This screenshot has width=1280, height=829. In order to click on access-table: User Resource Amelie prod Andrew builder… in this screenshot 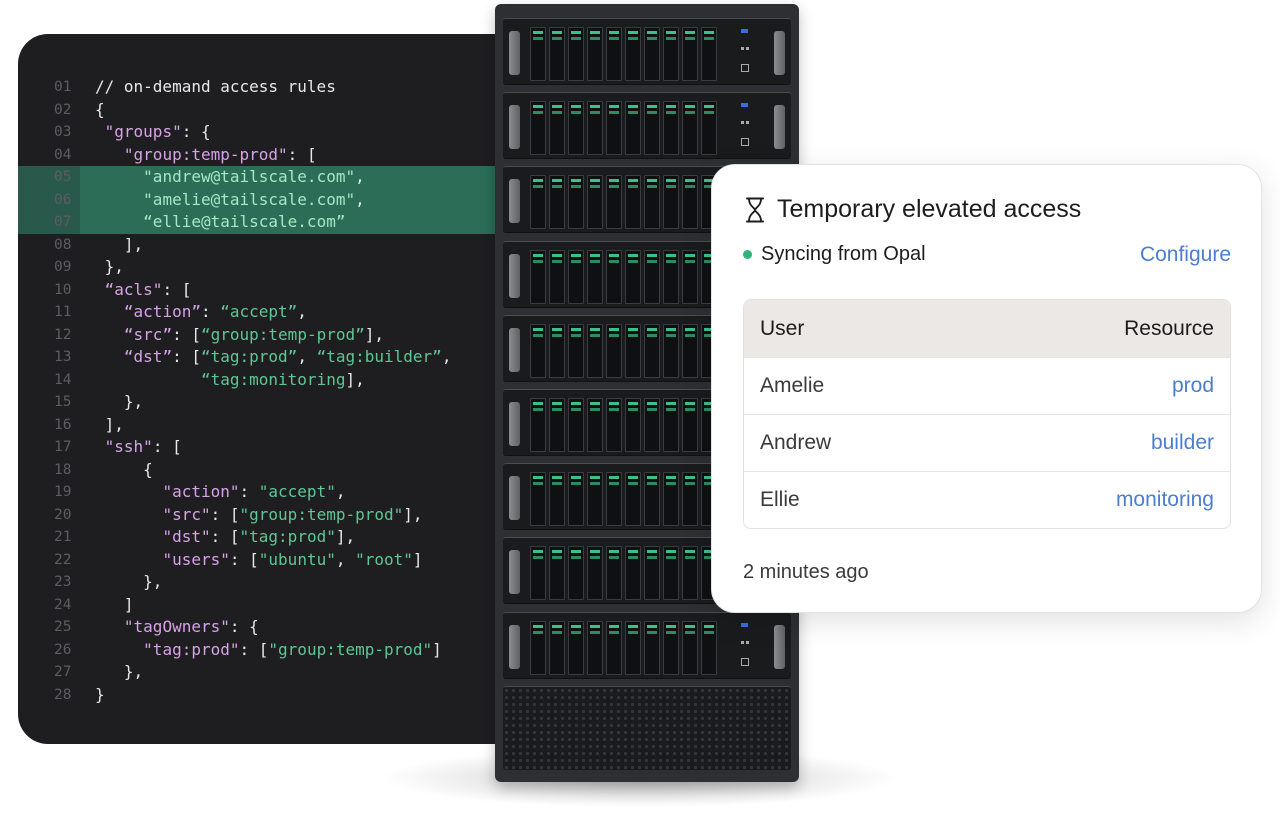, I will do `click(987, 414)`.